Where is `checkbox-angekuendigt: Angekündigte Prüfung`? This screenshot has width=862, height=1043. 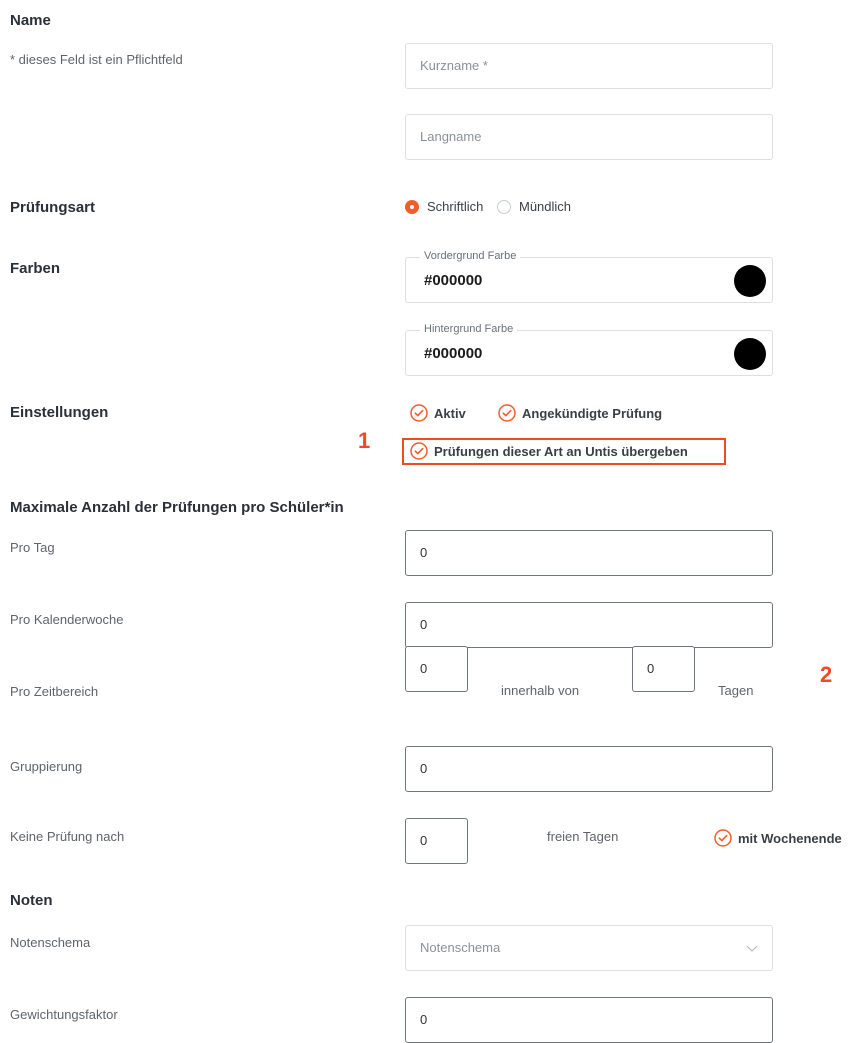
checkbox-angekuendigt: Angekündigte Prüfung is located at coordinates (580, 415).